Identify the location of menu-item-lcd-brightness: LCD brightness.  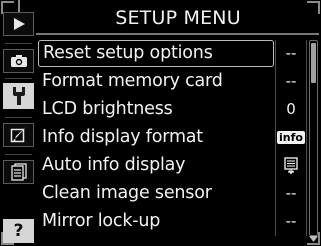
(156, 109).